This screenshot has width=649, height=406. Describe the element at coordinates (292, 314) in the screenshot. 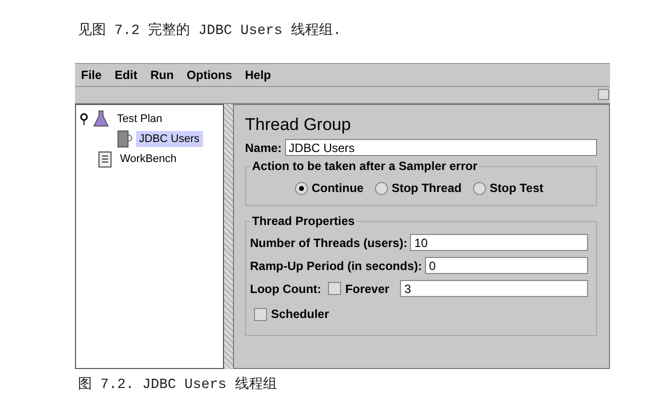

I see `scheduler-checkbox: Scheduler` at that location.